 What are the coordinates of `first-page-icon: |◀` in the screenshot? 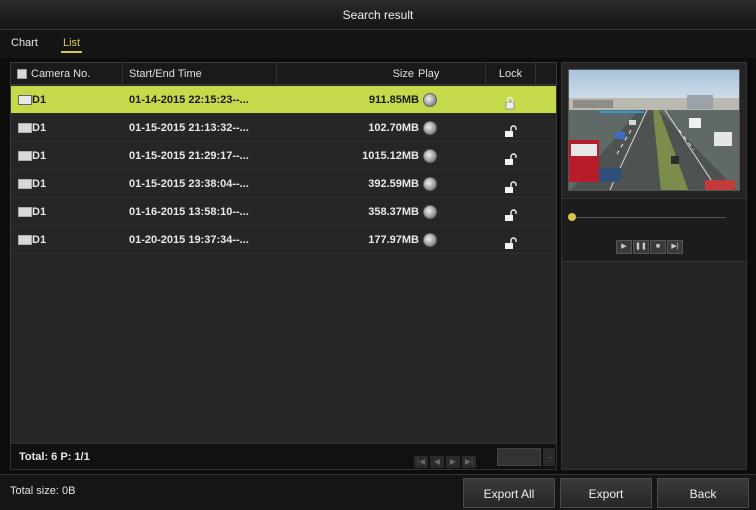 It's located at (421, 462).